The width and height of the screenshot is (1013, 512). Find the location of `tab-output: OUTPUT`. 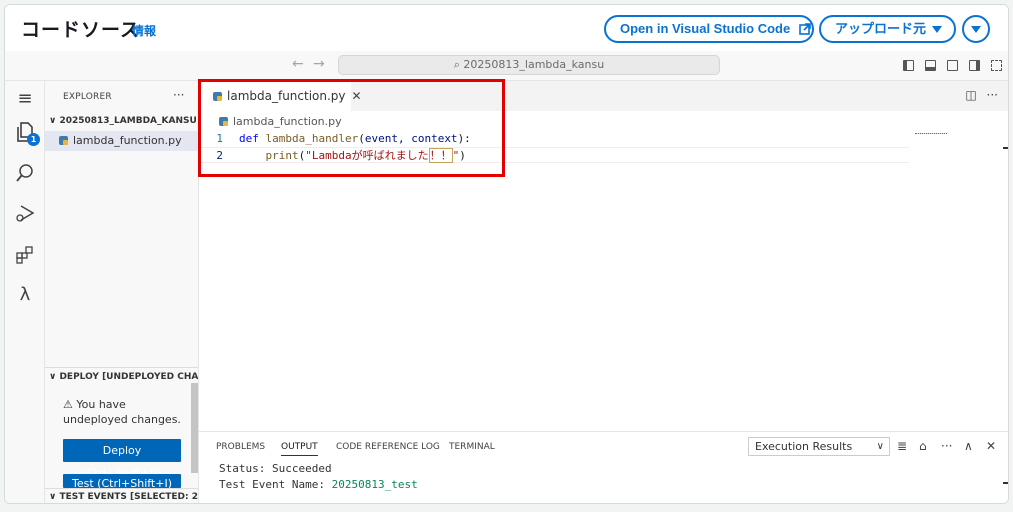

tab-output: OUTPUT is located at coordinates (299, 449).